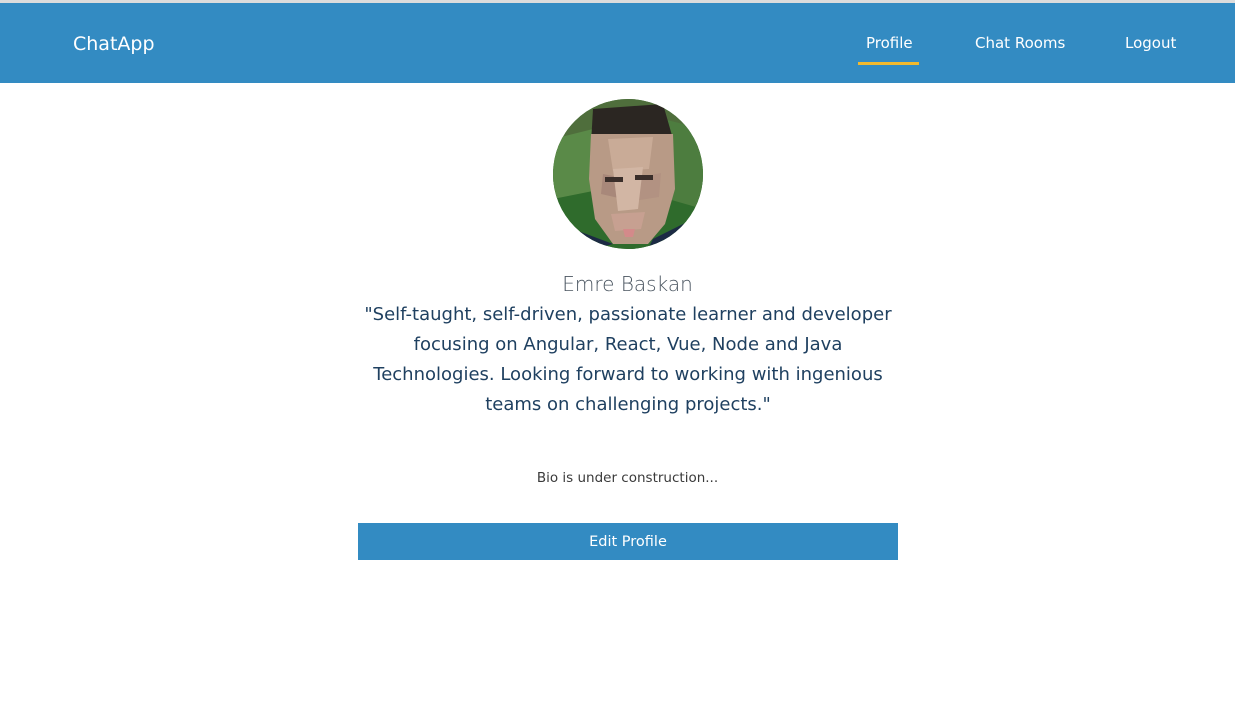 Image resolution: width=1235 pixels, height=708 pixels. I want to click on profile-name: Emre Baskan, so click(627, 284).